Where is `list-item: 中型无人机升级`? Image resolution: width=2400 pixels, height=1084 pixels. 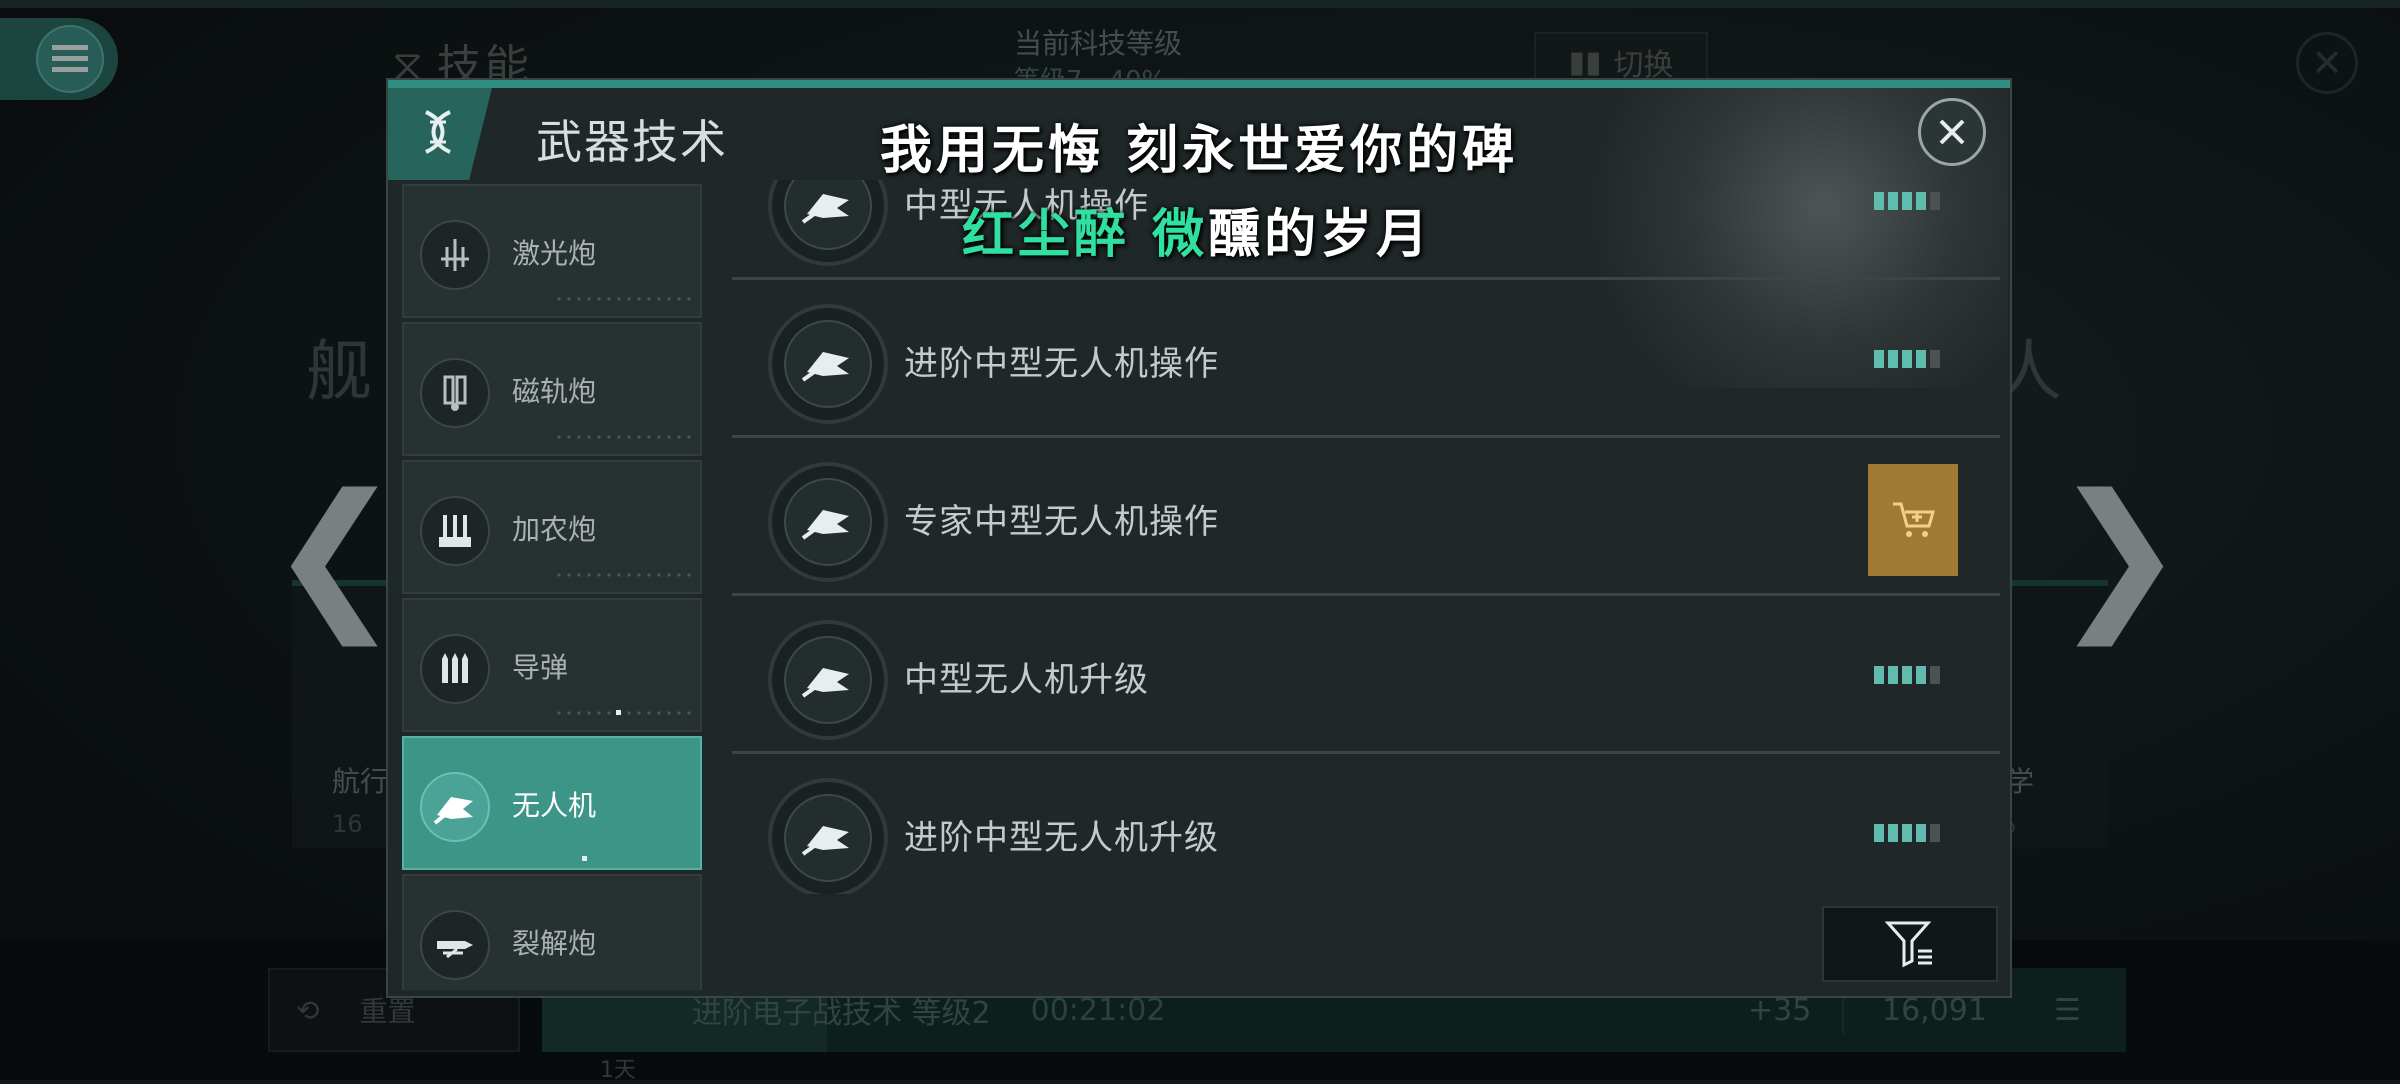 list-item: 中型无人机升级 is located at coordinates (1366, 675).